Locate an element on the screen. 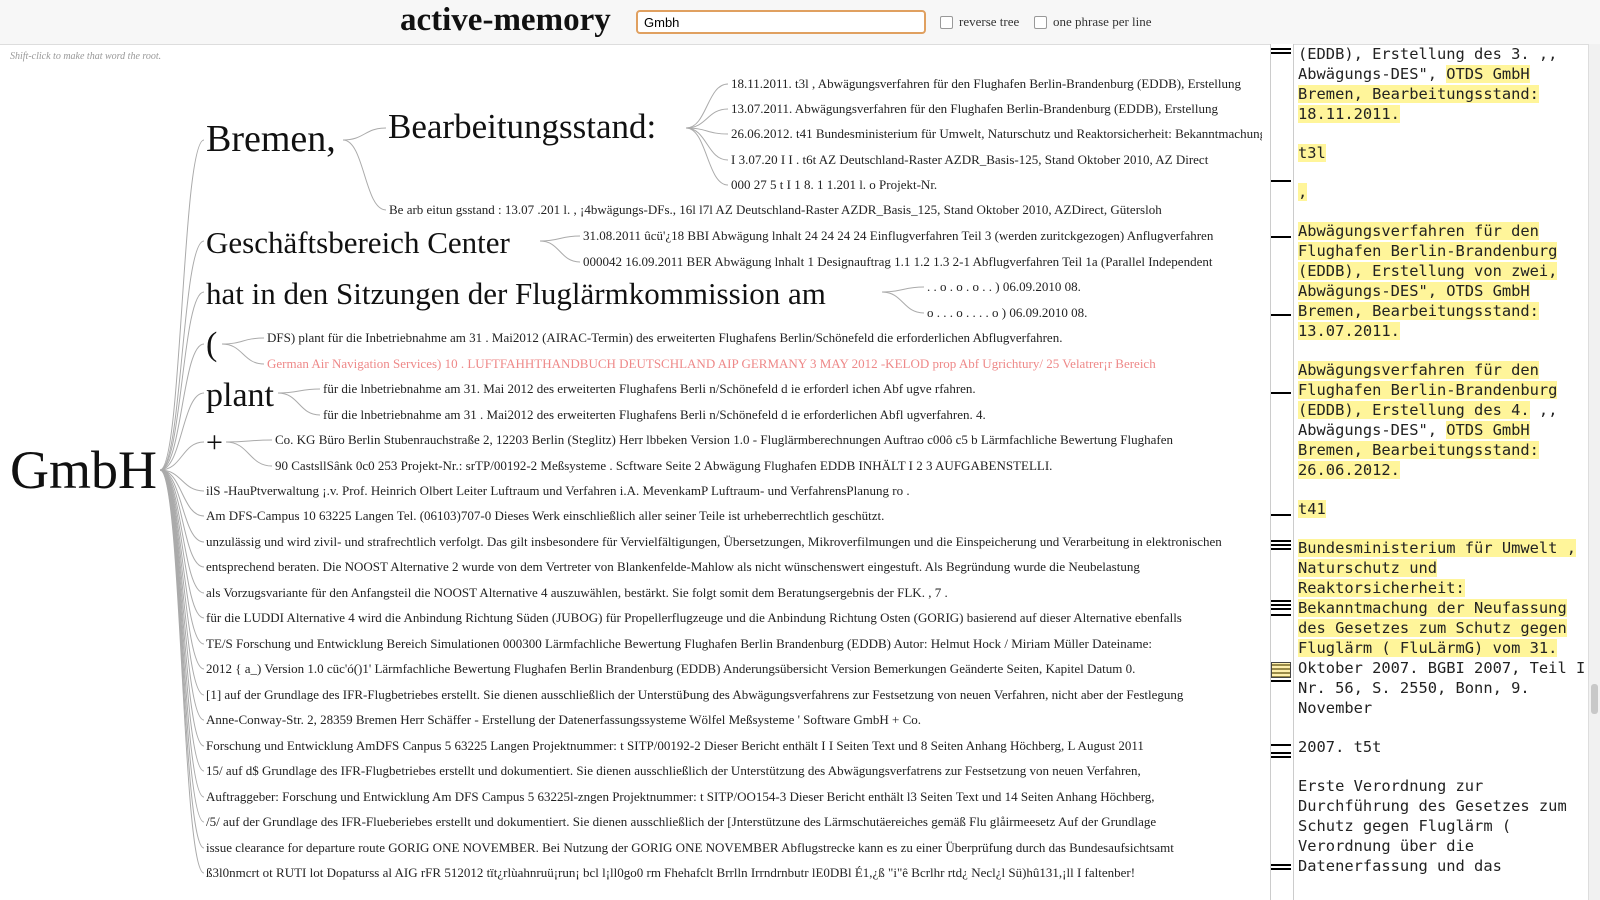  one-phrase-checkbox is located at coordinates (1040, 22).